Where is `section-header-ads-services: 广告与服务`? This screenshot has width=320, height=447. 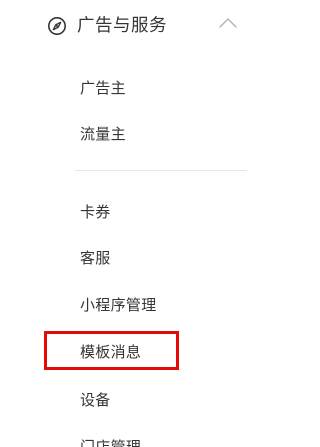
section-header-ads-services: 广告与服务 is located at coordinates (128, 27).